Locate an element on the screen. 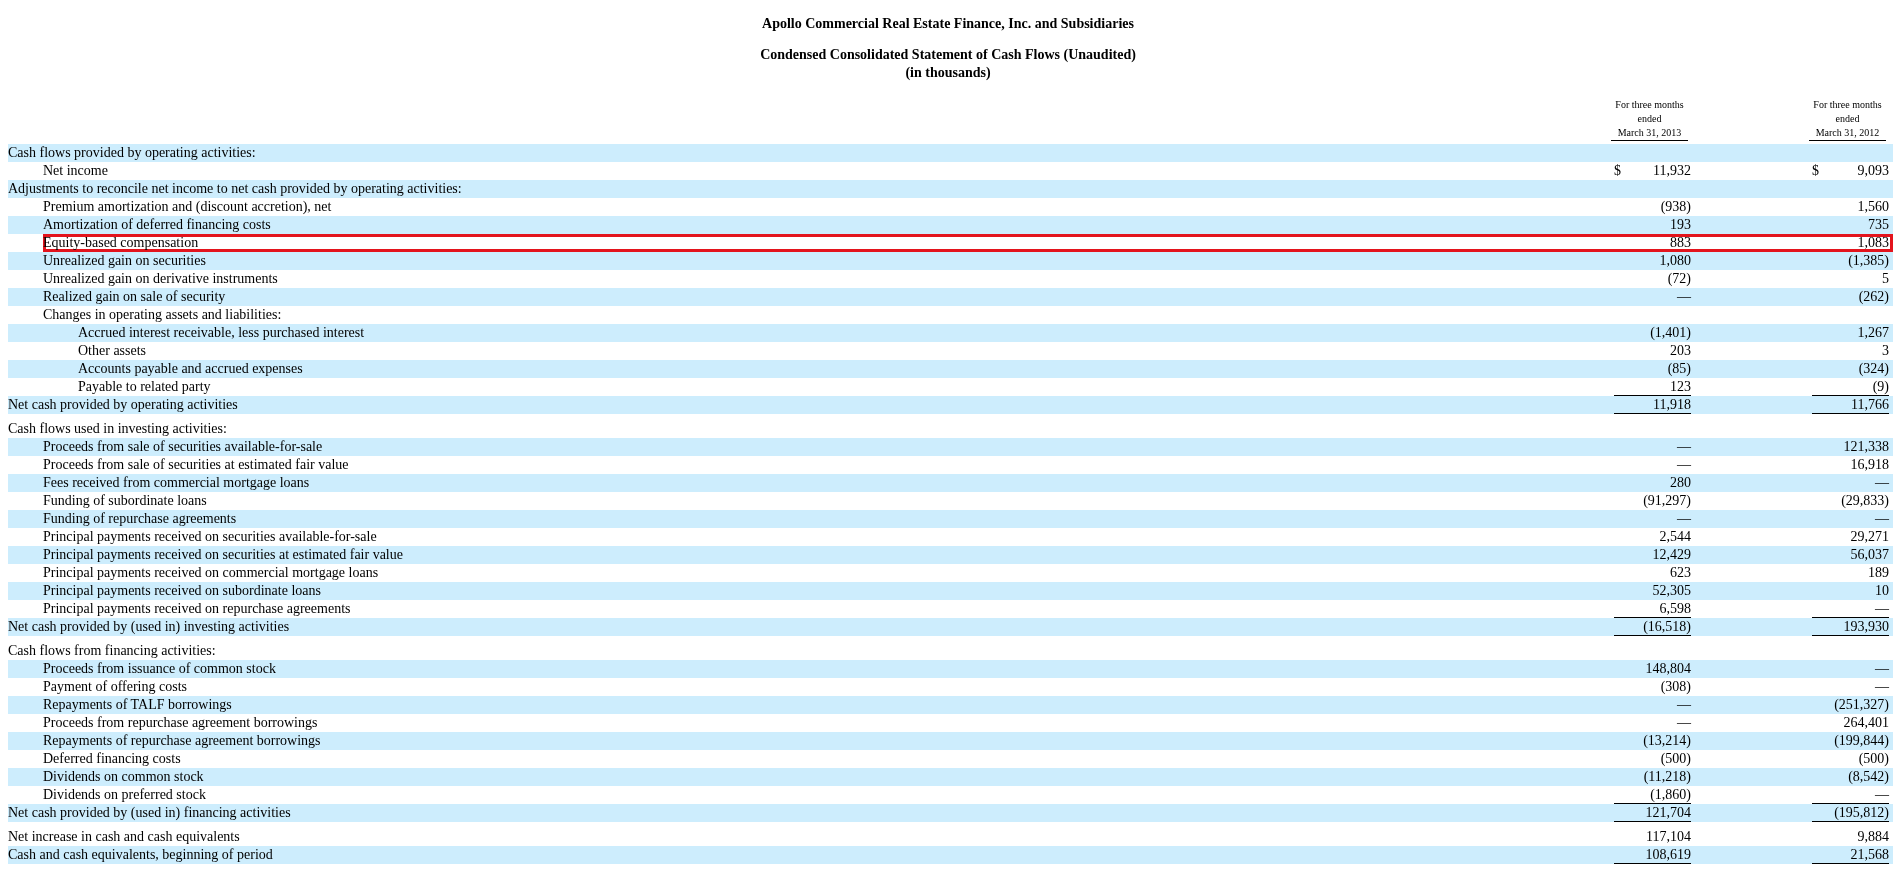 The width and height of the screenshot is (1896, 878). amount: (16,518) is located at coordinates (1667, 626).